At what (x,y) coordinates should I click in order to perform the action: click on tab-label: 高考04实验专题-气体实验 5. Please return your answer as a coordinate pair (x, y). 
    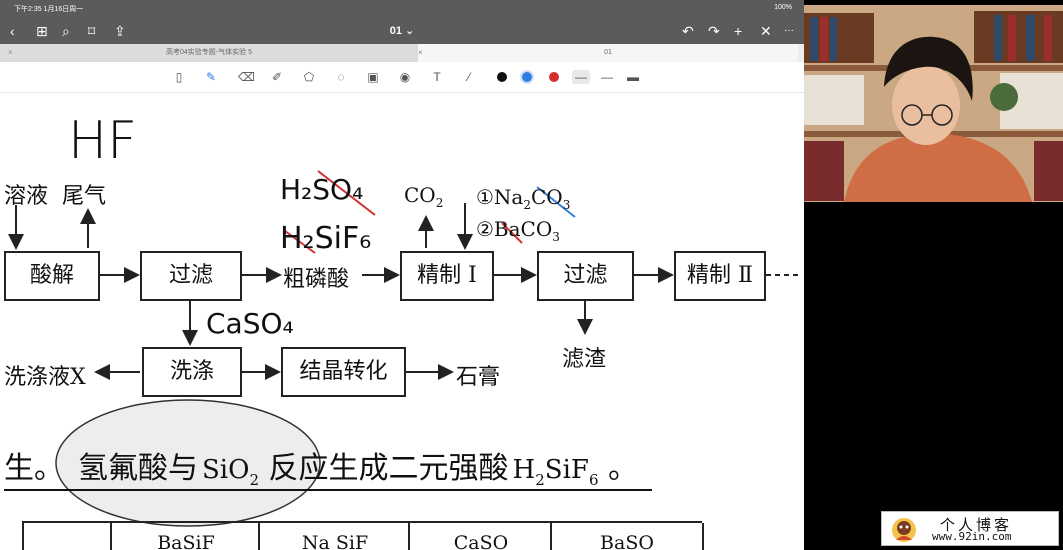
    Looking at the image, I should click on (209, 52).